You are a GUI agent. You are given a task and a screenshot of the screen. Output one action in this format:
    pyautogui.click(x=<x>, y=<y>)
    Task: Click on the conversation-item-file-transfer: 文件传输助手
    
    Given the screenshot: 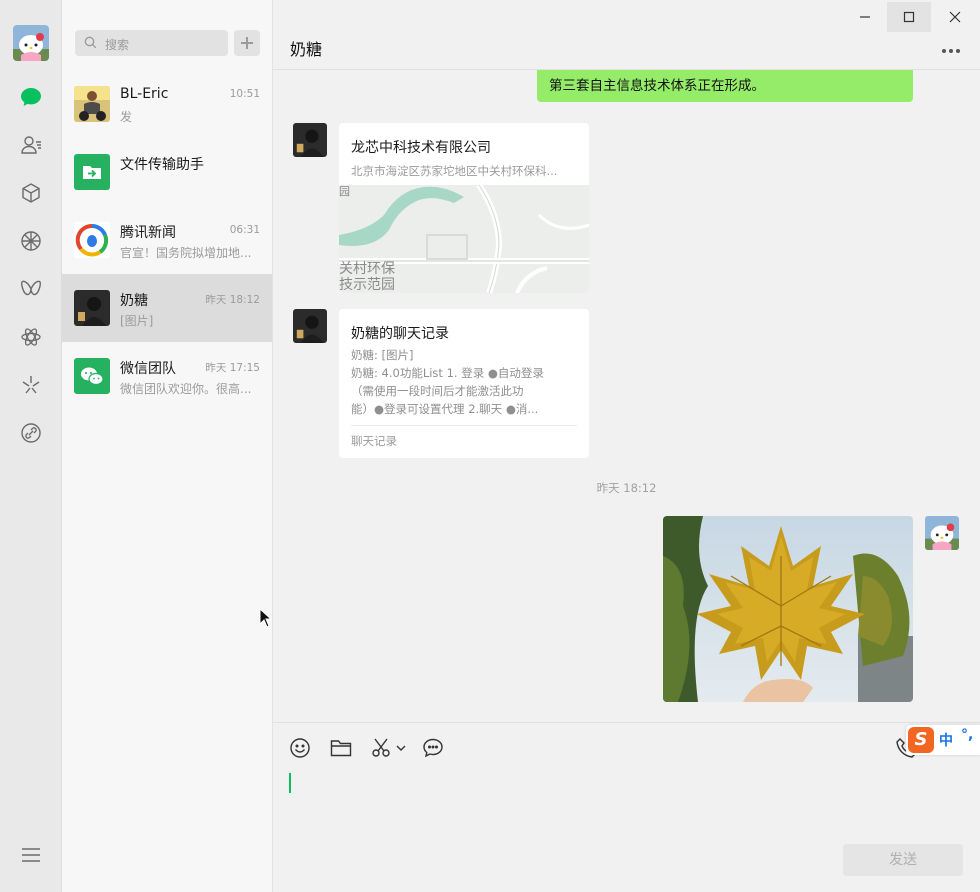 What is the action you would take?
    pyautogui.click(x=167, y=172)
    